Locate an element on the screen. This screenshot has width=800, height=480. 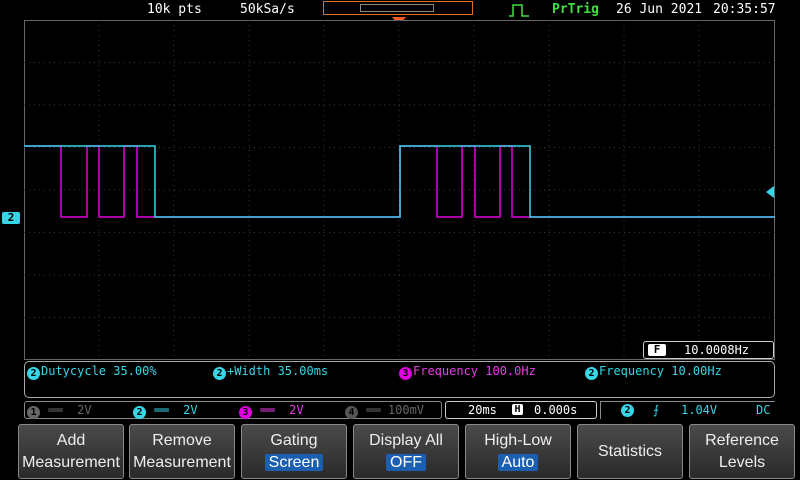
statistics-button: Statistics is located at coordinates (630, 451).